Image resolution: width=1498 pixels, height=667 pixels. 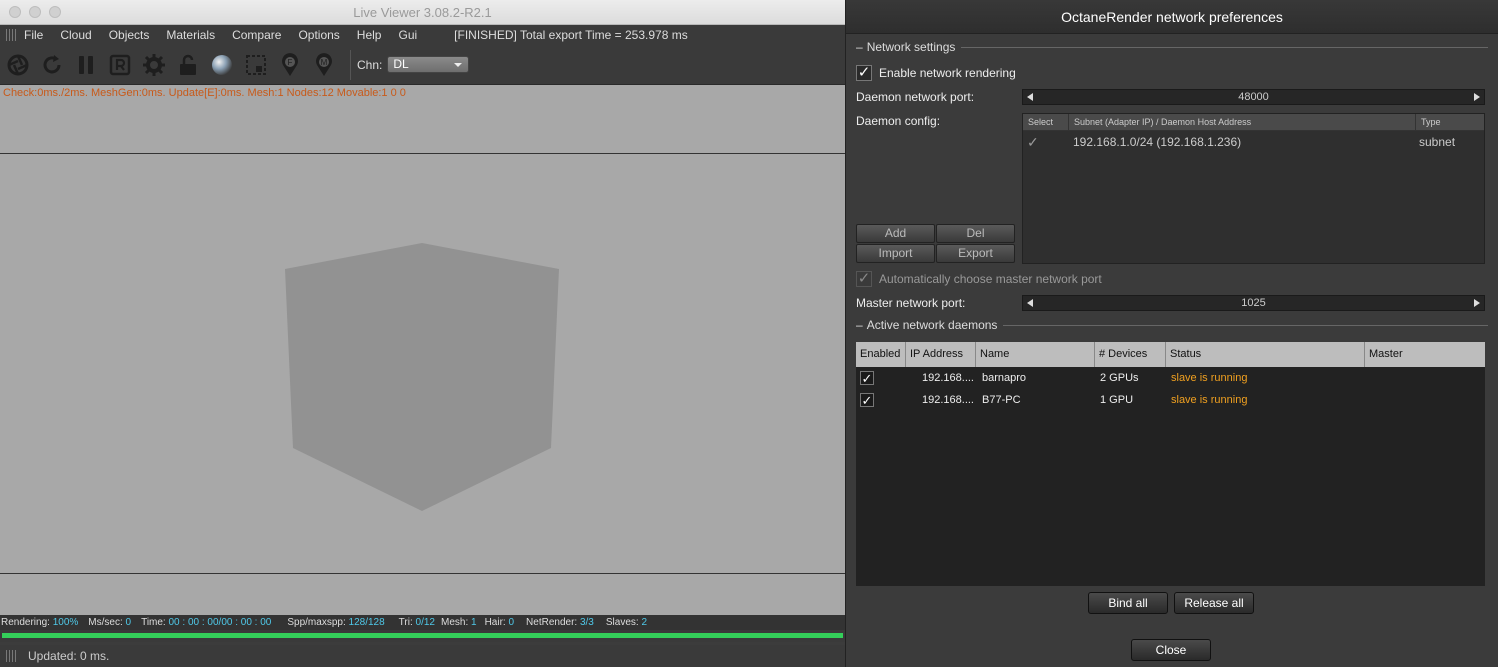 What do you see at coordinates (1130, 354) in the screenshot?
I see `col-devices: # Devices` at bounding box center [1130, 354].